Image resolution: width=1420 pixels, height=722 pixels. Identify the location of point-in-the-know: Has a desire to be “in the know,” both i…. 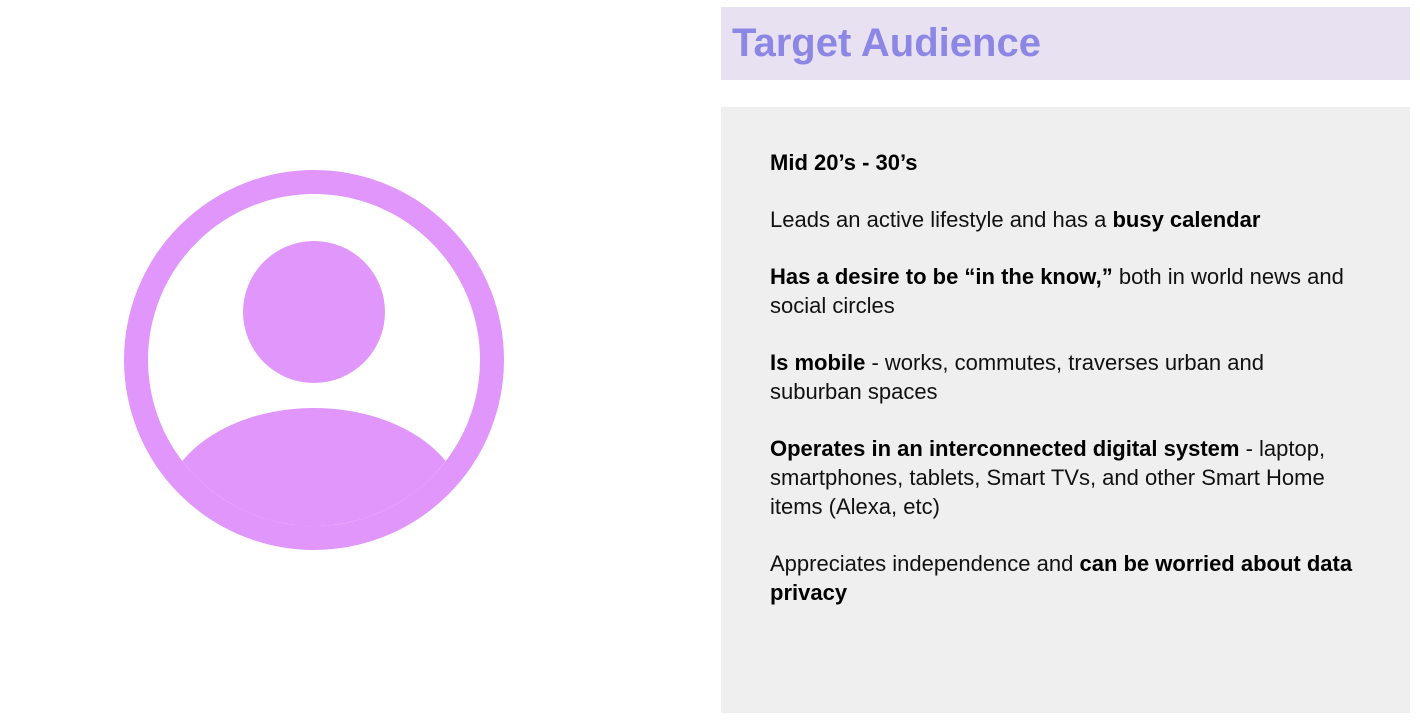
(1065, 291).